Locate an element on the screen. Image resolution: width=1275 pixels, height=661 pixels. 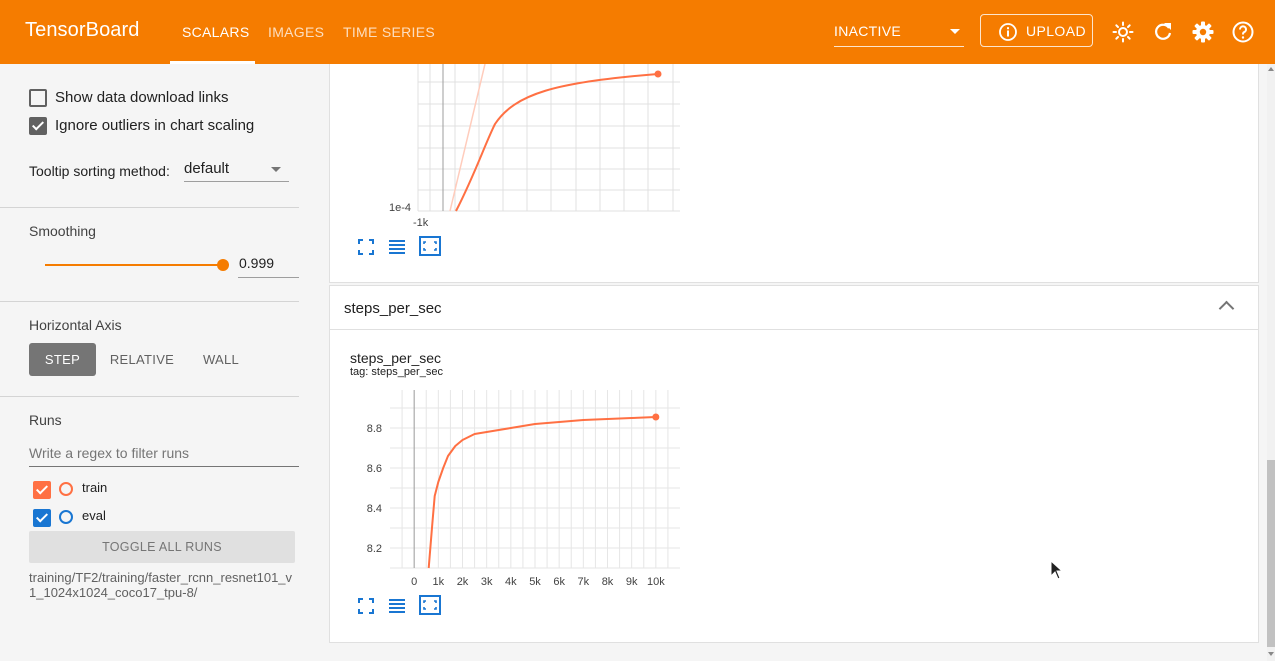
run-eval-label: eval is located at coordinates (94, 515).